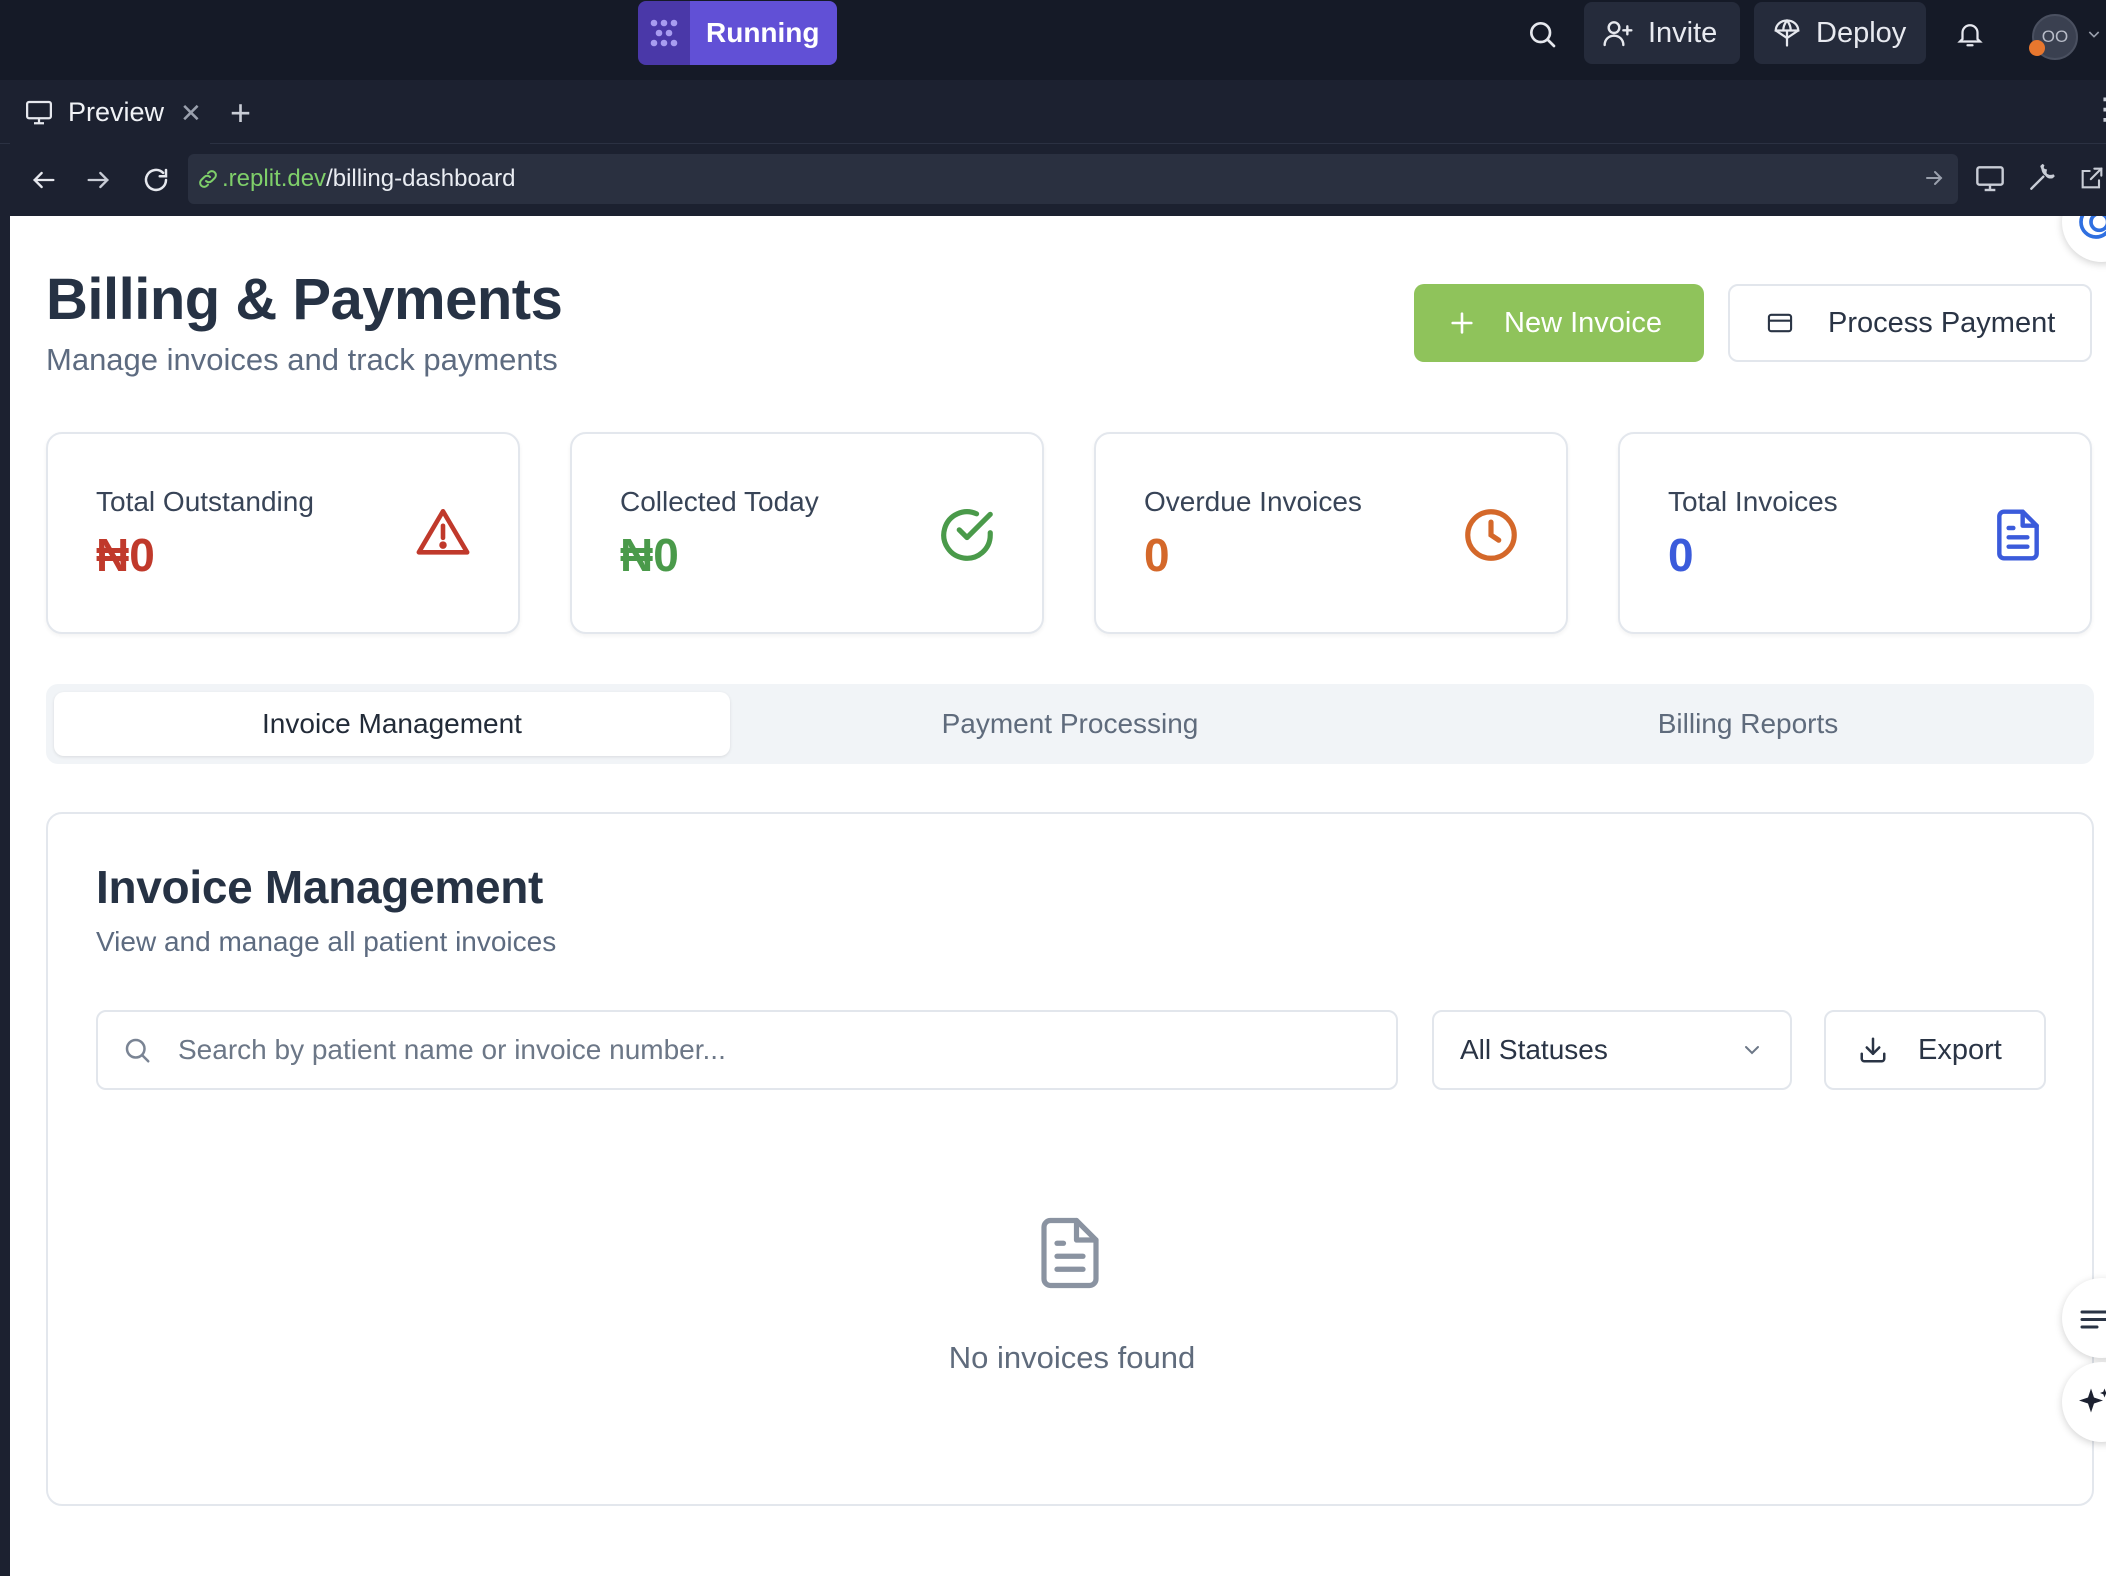 The height and width of the screenshot is (1576, 2106). What do you see at coordinates (1331, 533) in the screenshot?
I see `stat-card-overdue-invoices: Overdue Invoices 0` at bounding box center [1331, 533].